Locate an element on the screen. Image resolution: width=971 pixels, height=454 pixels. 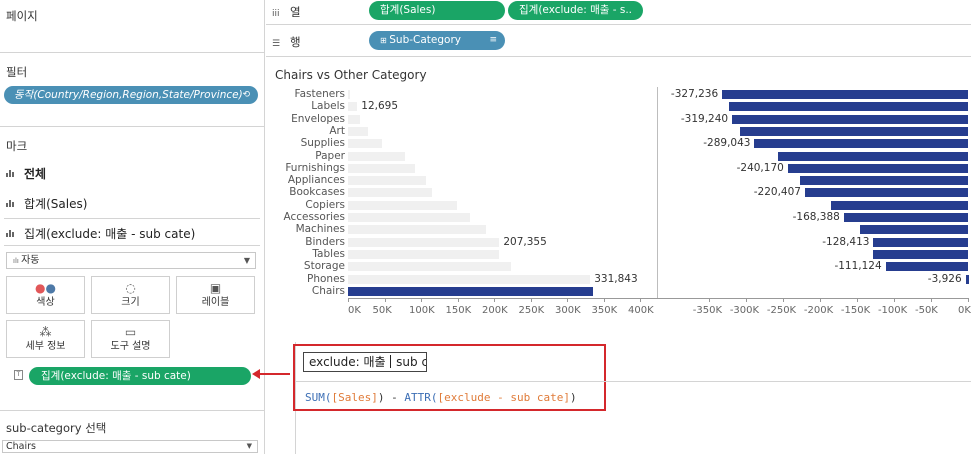
pages-title: 페이지 is located at coordinates (22, 16).